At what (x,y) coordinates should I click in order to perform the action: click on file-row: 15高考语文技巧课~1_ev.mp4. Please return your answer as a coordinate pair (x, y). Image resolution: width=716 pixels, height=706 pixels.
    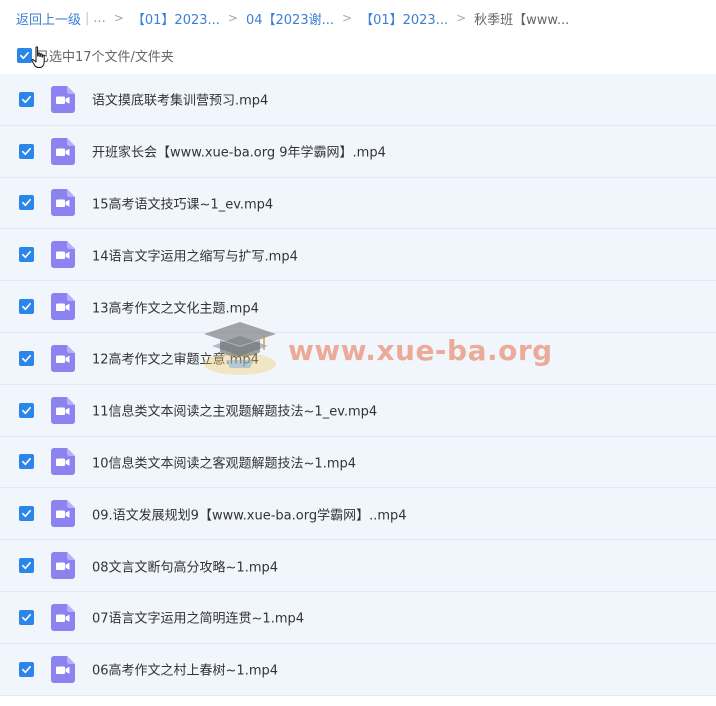
    Looking at the image, I should click on (358, 203).